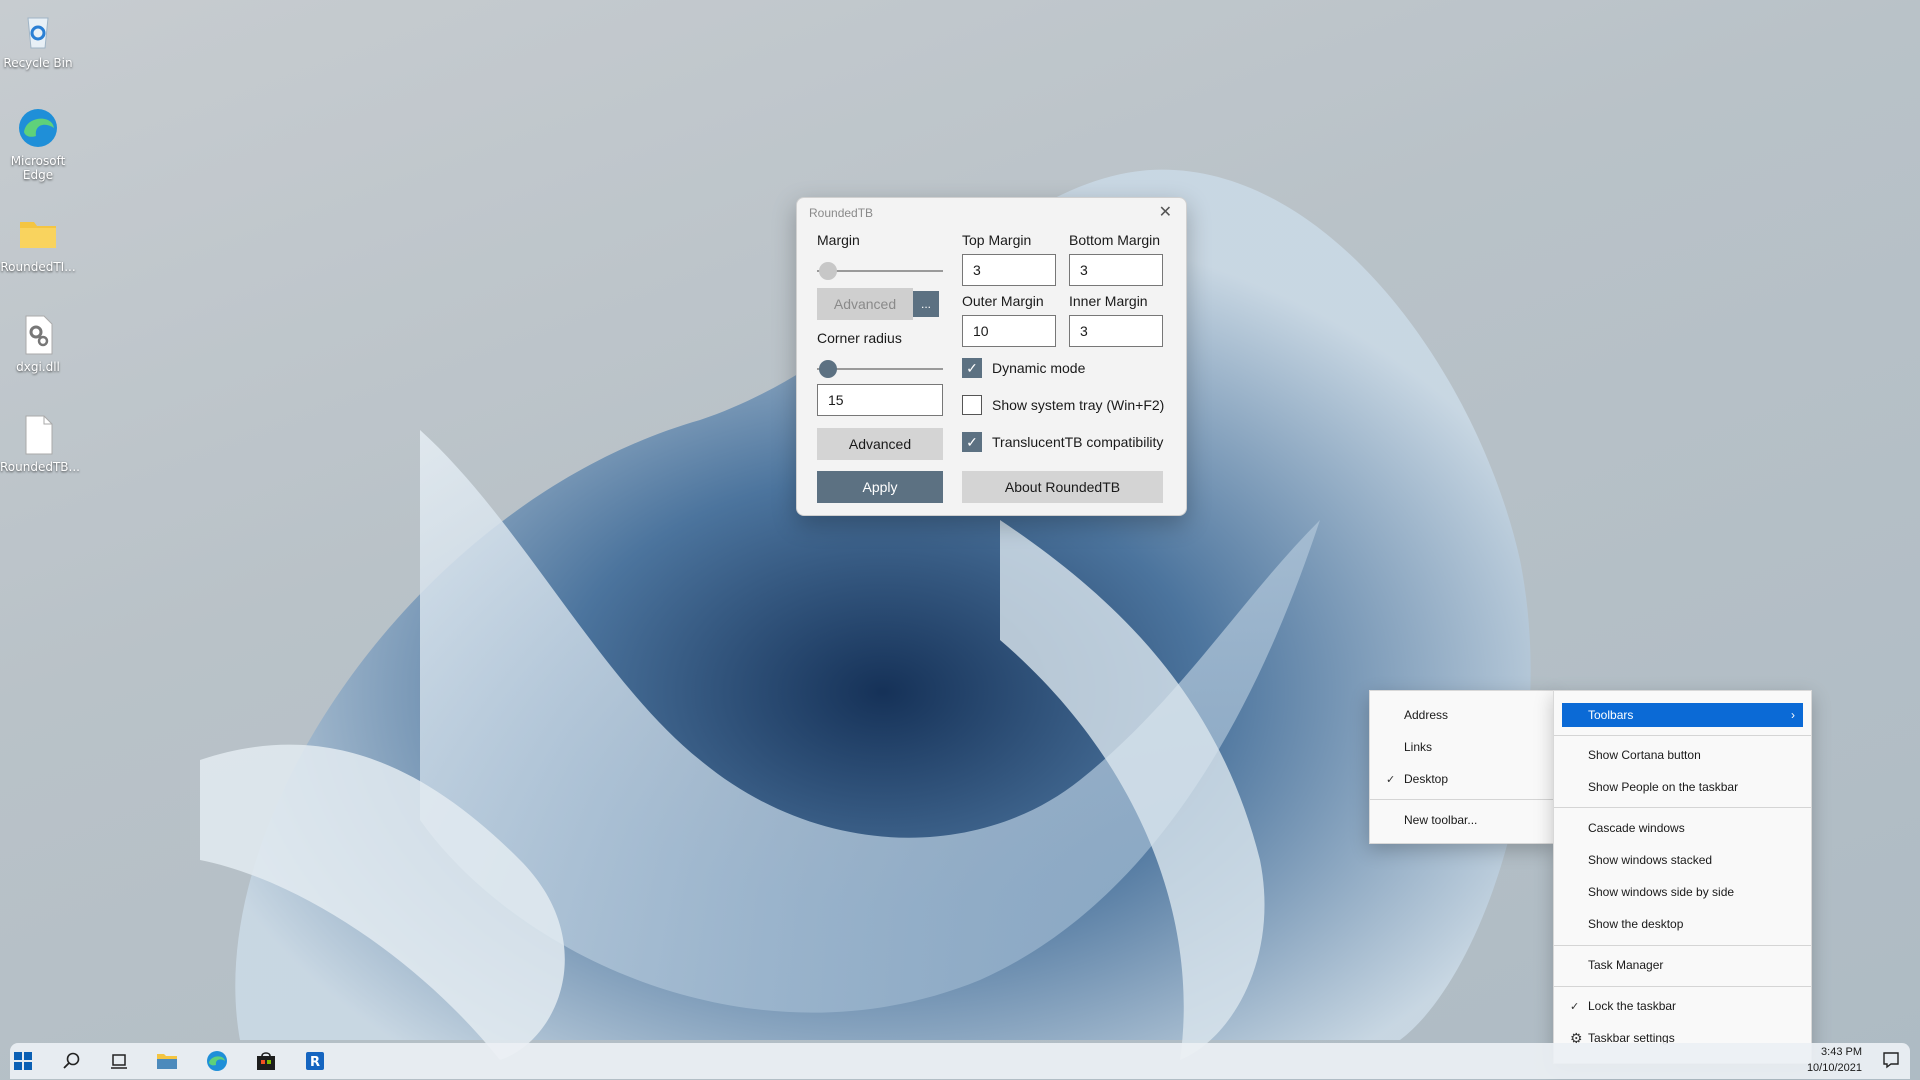 The height and width of the screenshot is (1080, 1920). I want to click on advanced-button: Advanced, so click(880, 444).